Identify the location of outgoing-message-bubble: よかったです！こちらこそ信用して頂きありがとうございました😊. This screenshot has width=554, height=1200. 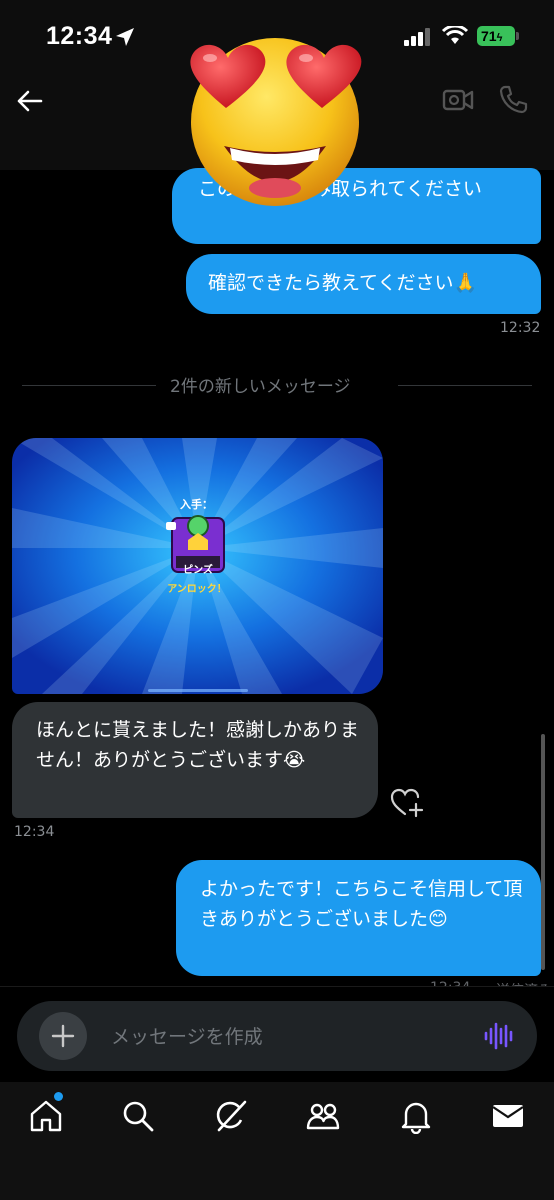
(358, 918).